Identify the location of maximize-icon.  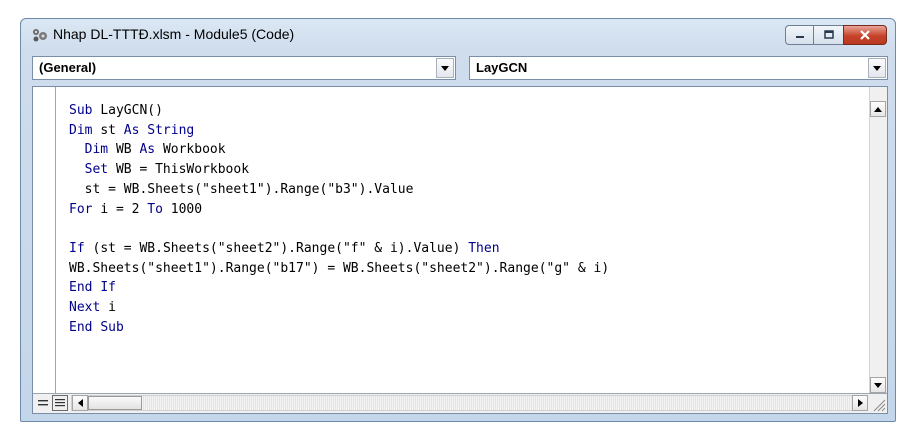
(828, 34).